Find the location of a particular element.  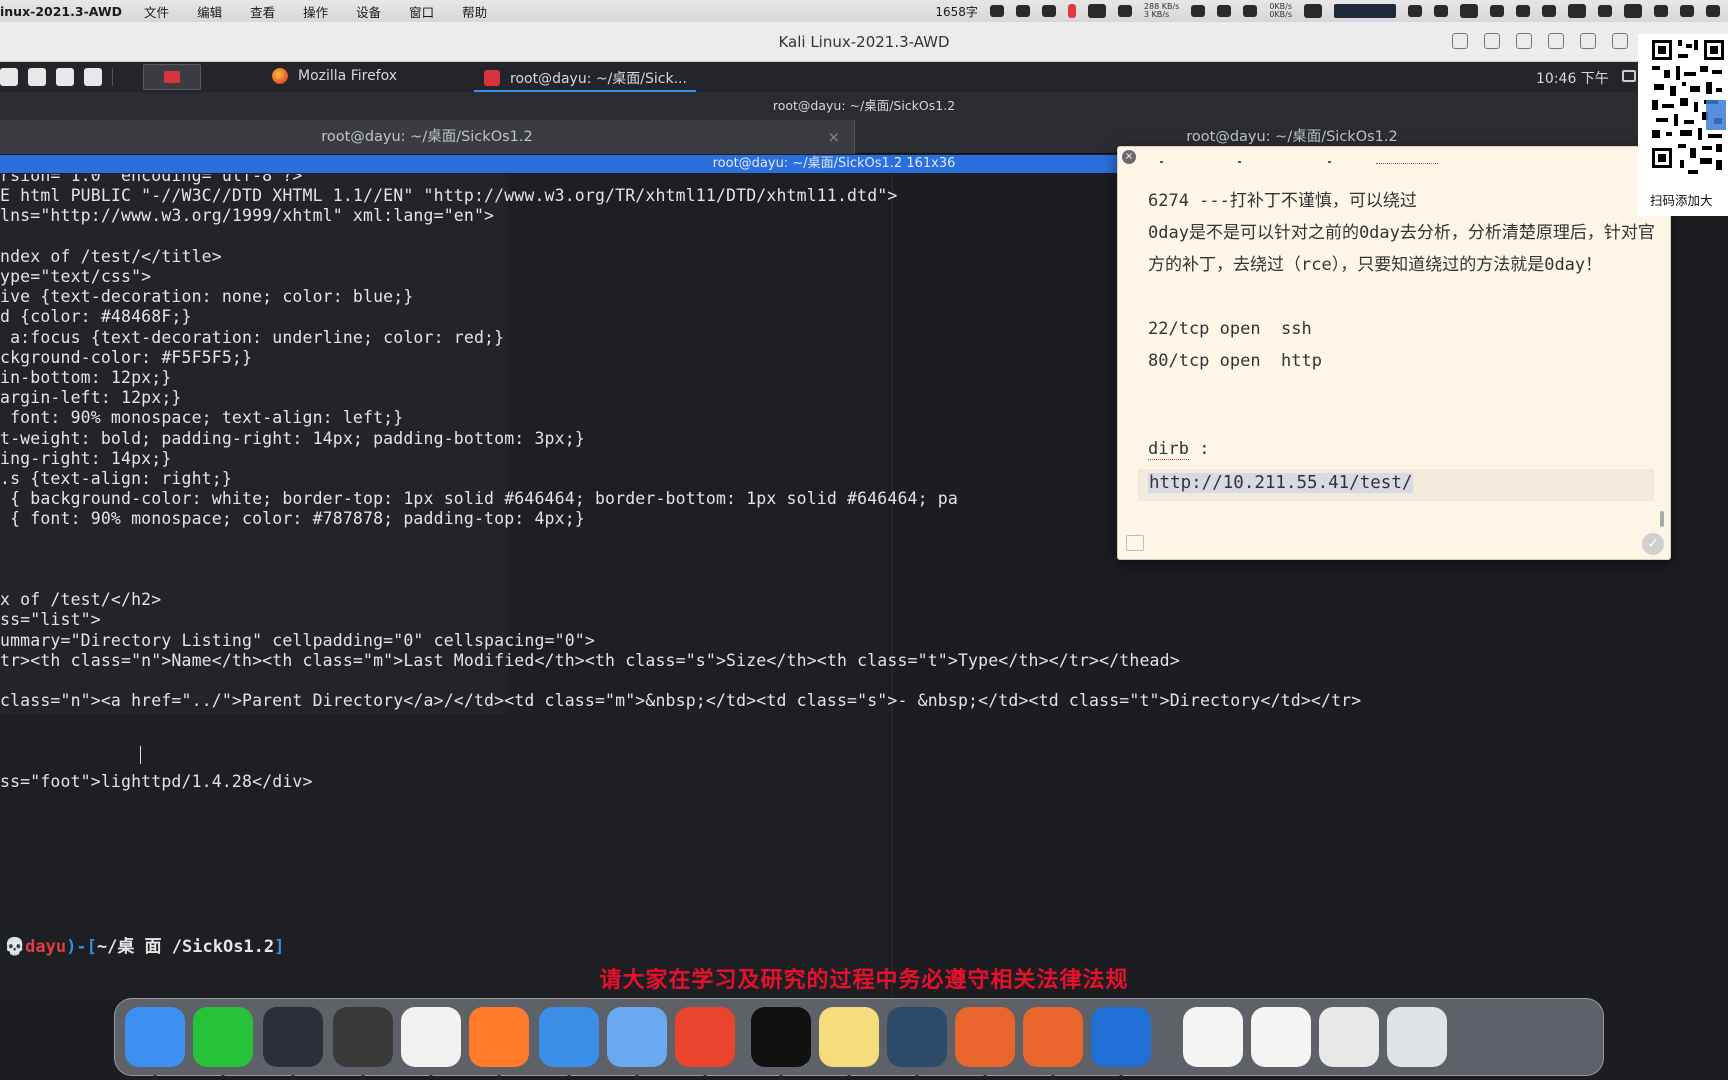

display-icon is located at coordinates (1313, 11).